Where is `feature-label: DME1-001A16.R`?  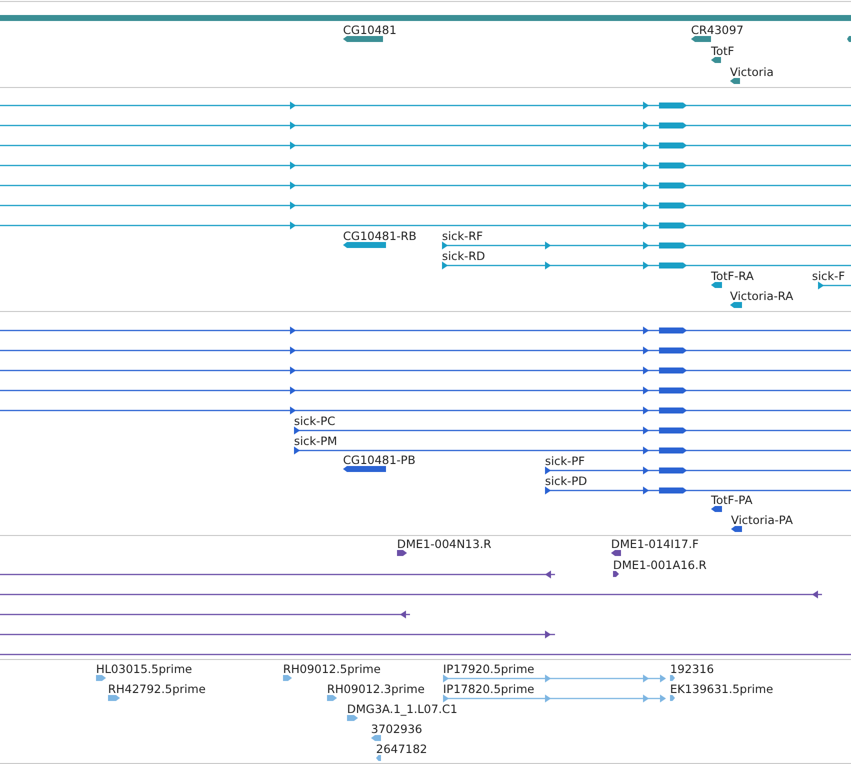 feature-label: DME1-001A16.R is located at coordinates (660, 565).